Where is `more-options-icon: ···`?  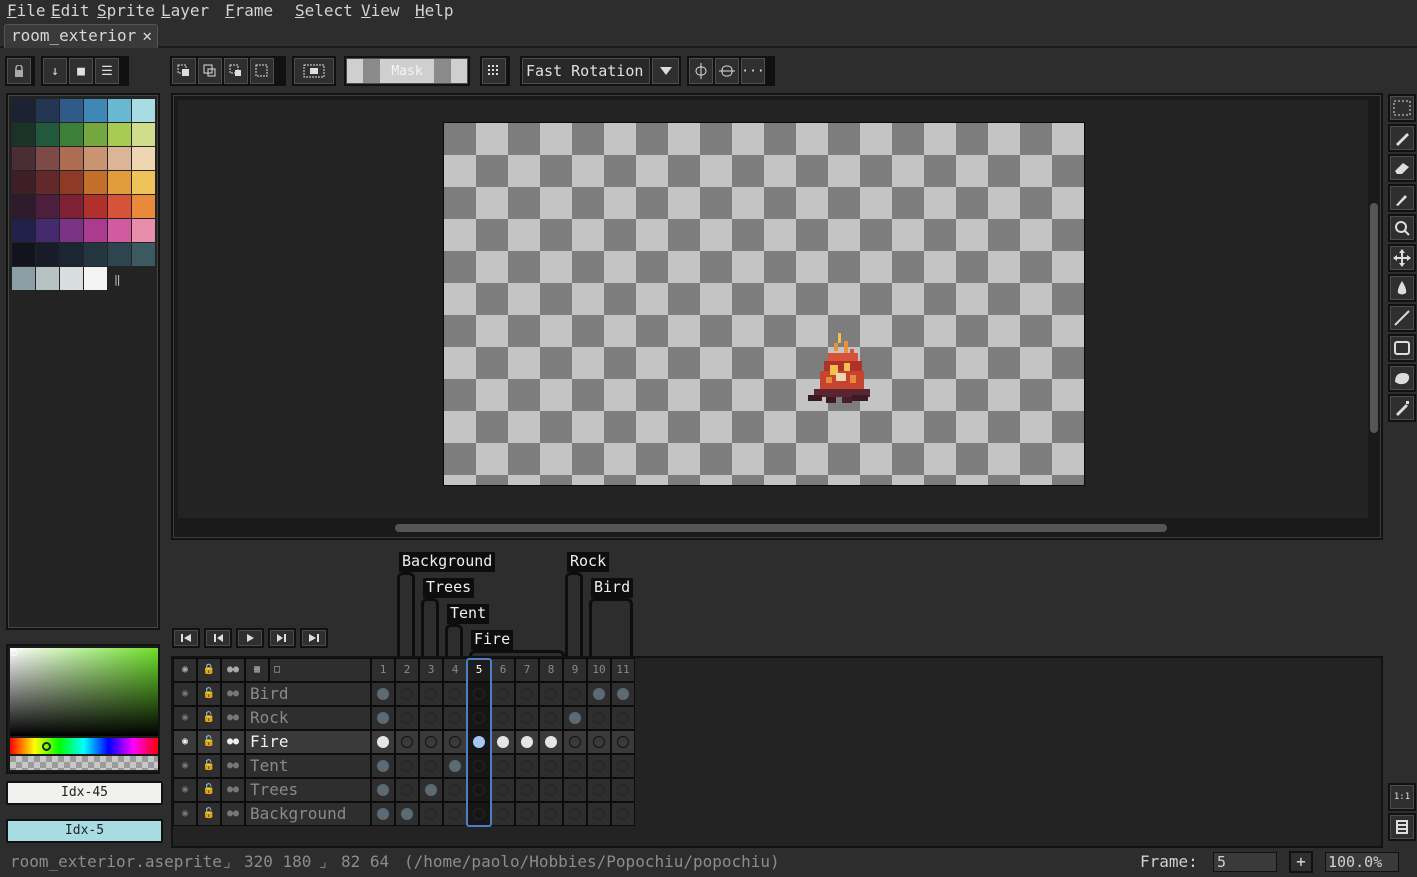
more-options-icon: ··· is located at coordinates (753, 71).